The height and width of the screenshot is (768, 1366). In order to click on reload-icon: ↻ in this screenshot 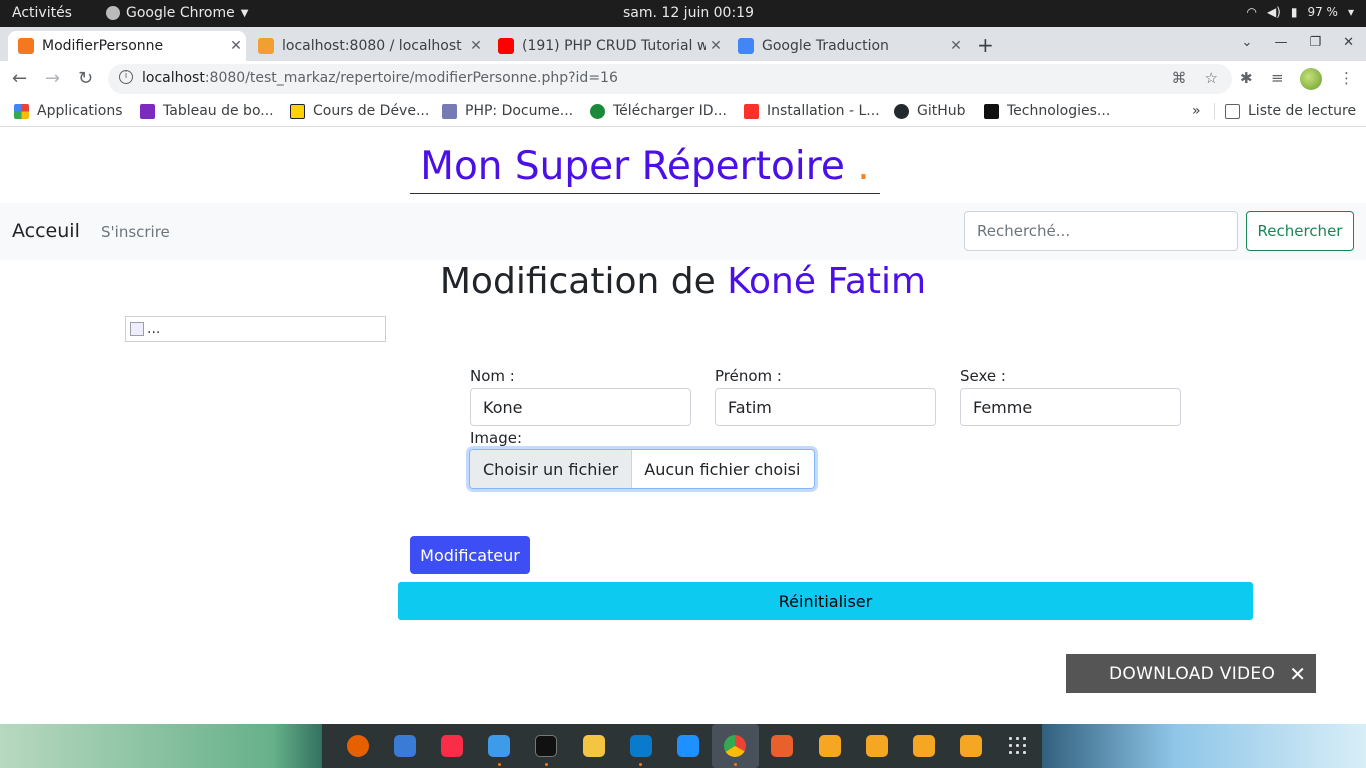, I will do `click(85, 78)`.